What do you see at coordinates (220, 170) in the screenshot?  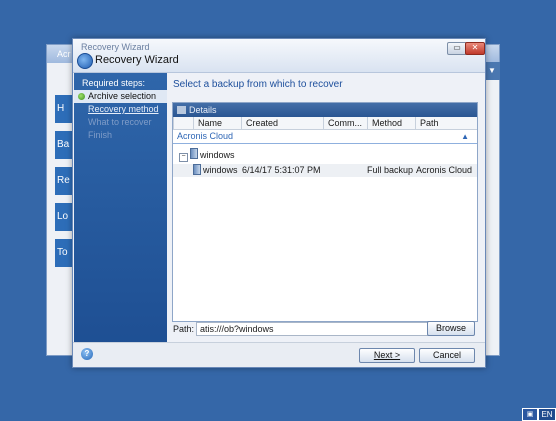 I see `row-name: windows` at bounding box center [220, 170].